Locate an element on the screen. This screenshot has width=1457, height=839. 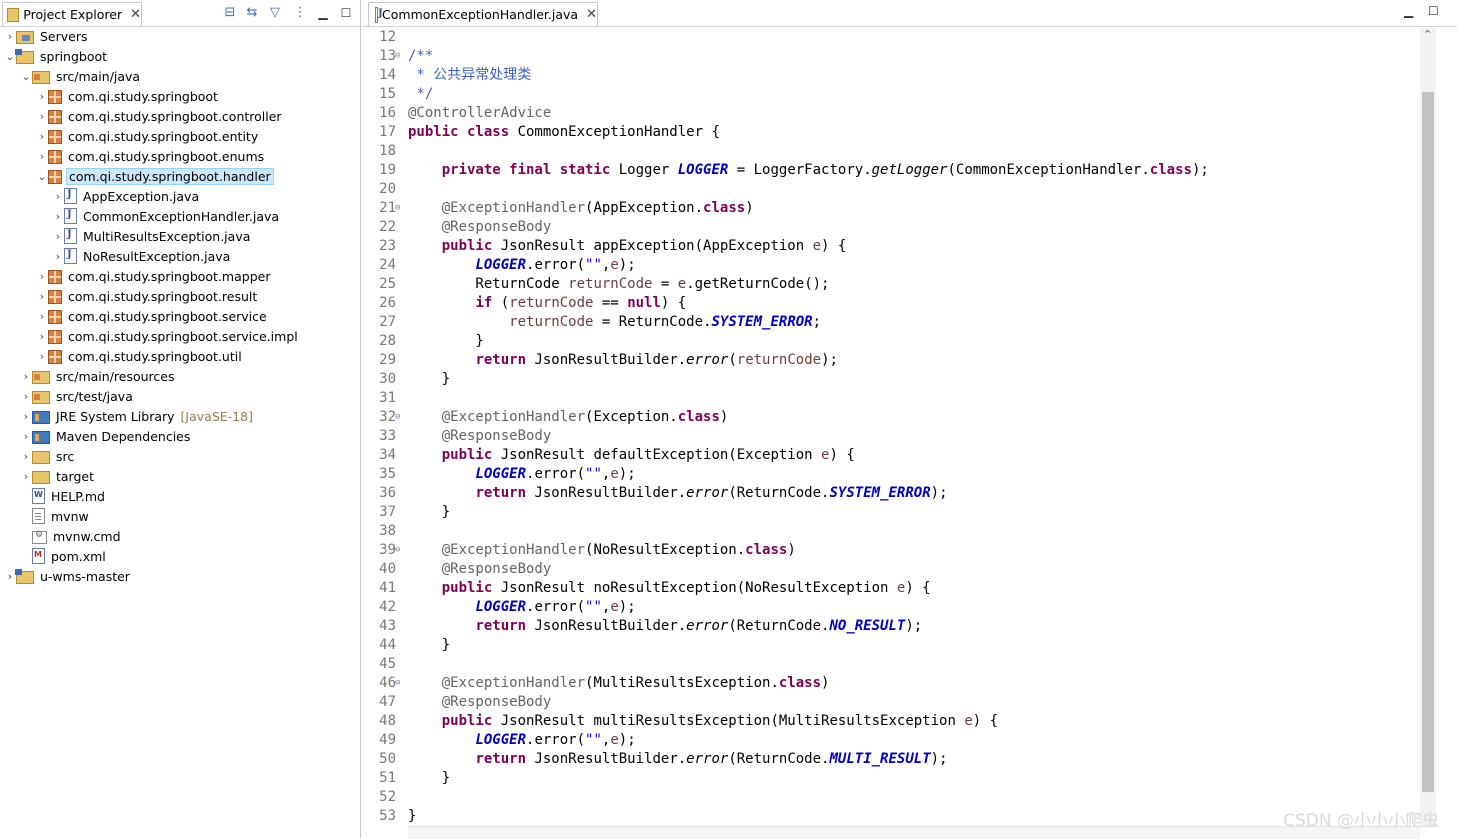
tree-item: › MultiResultsException.java is located at coordinates (206, 236).